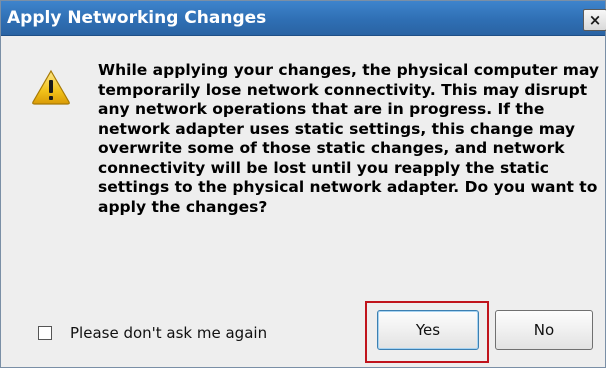 Image resolution: width=606 pixels, height=368 pixels. What do you see at coordinates (544, 330) in the screenshot?
I see `no-button: No` at bounding box center [544, 330].